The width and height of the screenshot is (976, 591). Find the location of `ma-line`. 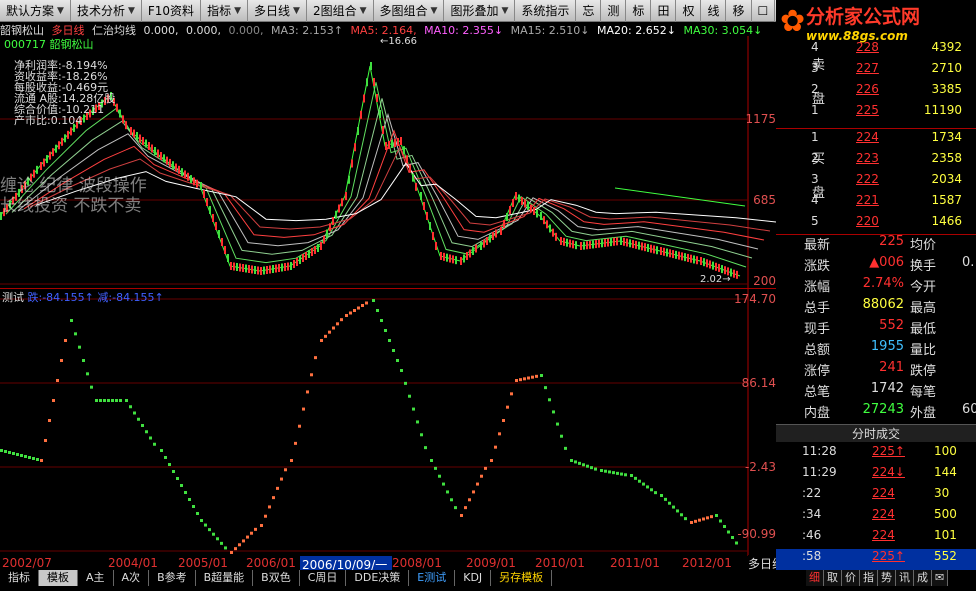

ma-line is located at coordinates (680, 197).